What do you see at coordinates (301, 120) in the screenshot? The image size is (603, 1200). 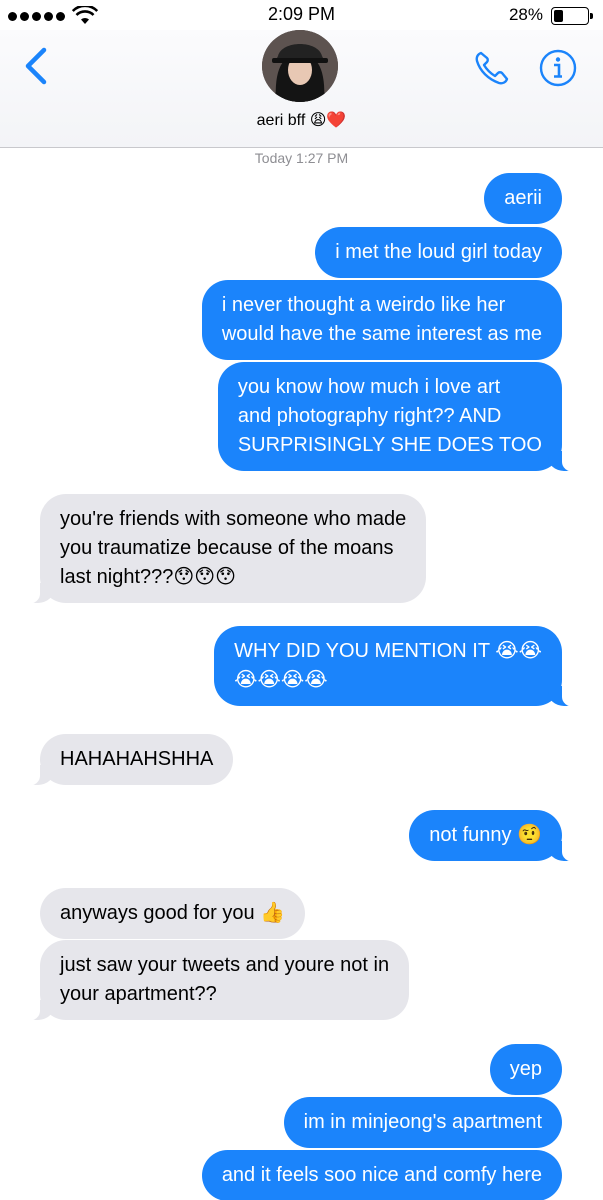 I see `contact-name: aeri bff 😩❤️` at bounding box center [301, 120].